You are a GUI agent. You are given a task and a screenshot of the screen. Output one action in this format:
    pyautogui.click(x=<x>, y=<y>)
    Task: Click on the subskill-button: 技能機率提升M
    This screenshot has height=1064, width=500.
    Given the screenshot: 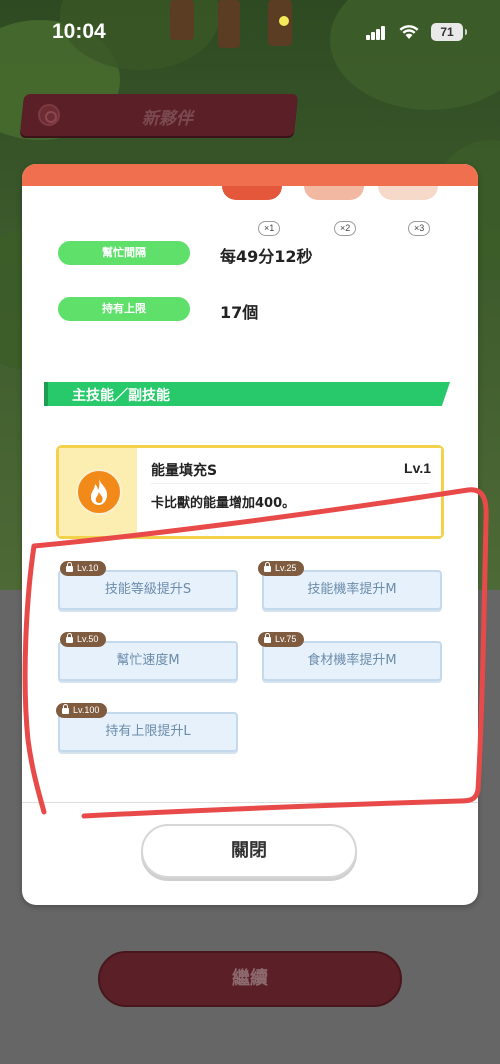 What is the action you would take?
    pyautogui.click(x=352, y=590)
    